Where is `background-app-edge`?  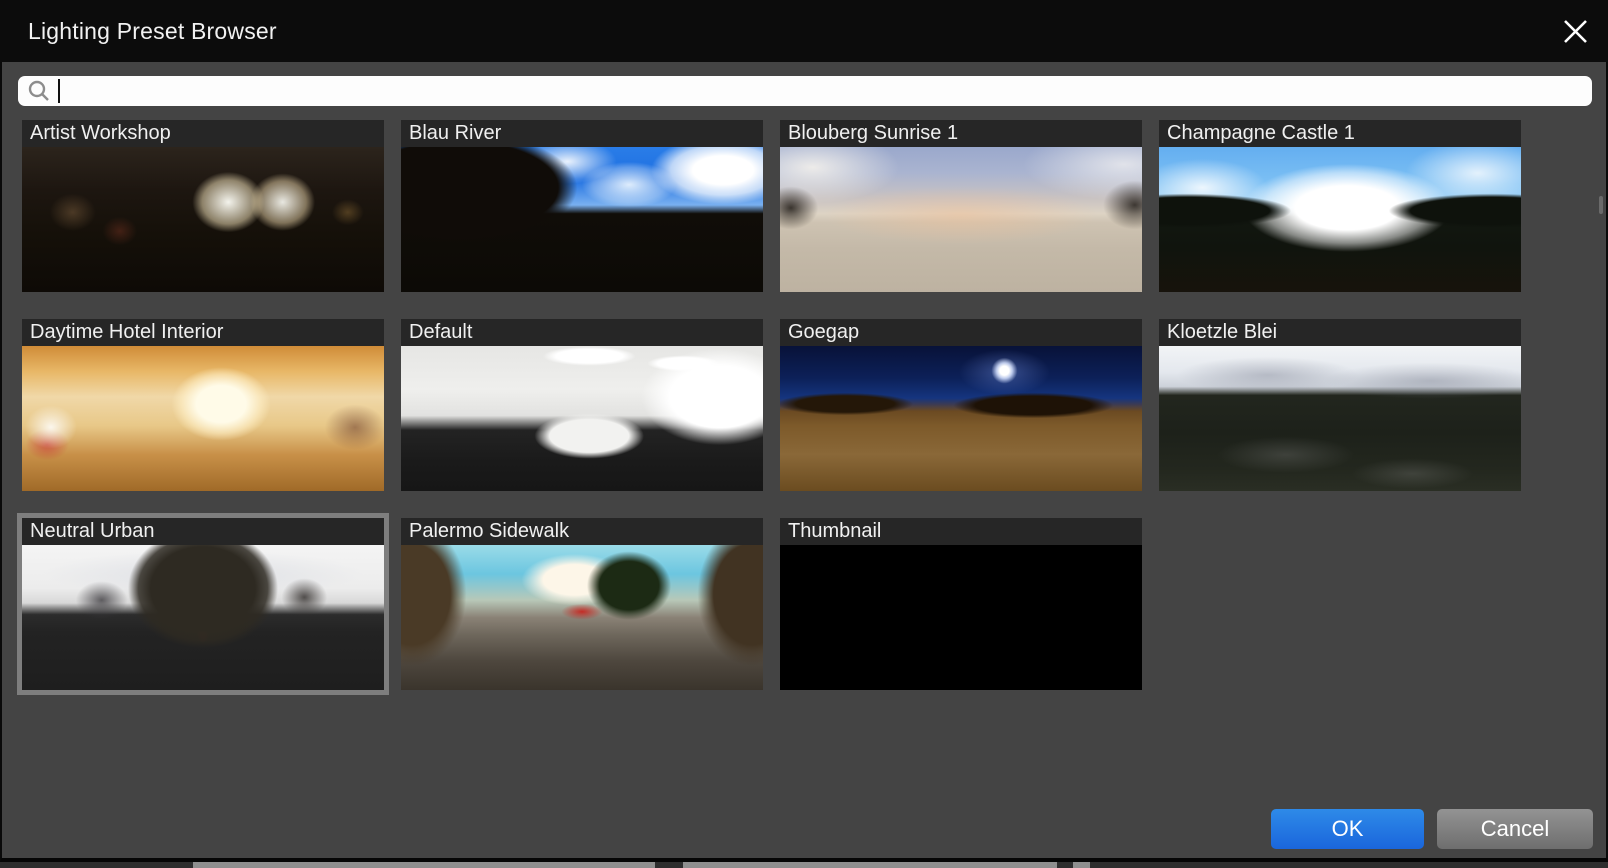 background-app-edge is located at coordinates (804, 865).